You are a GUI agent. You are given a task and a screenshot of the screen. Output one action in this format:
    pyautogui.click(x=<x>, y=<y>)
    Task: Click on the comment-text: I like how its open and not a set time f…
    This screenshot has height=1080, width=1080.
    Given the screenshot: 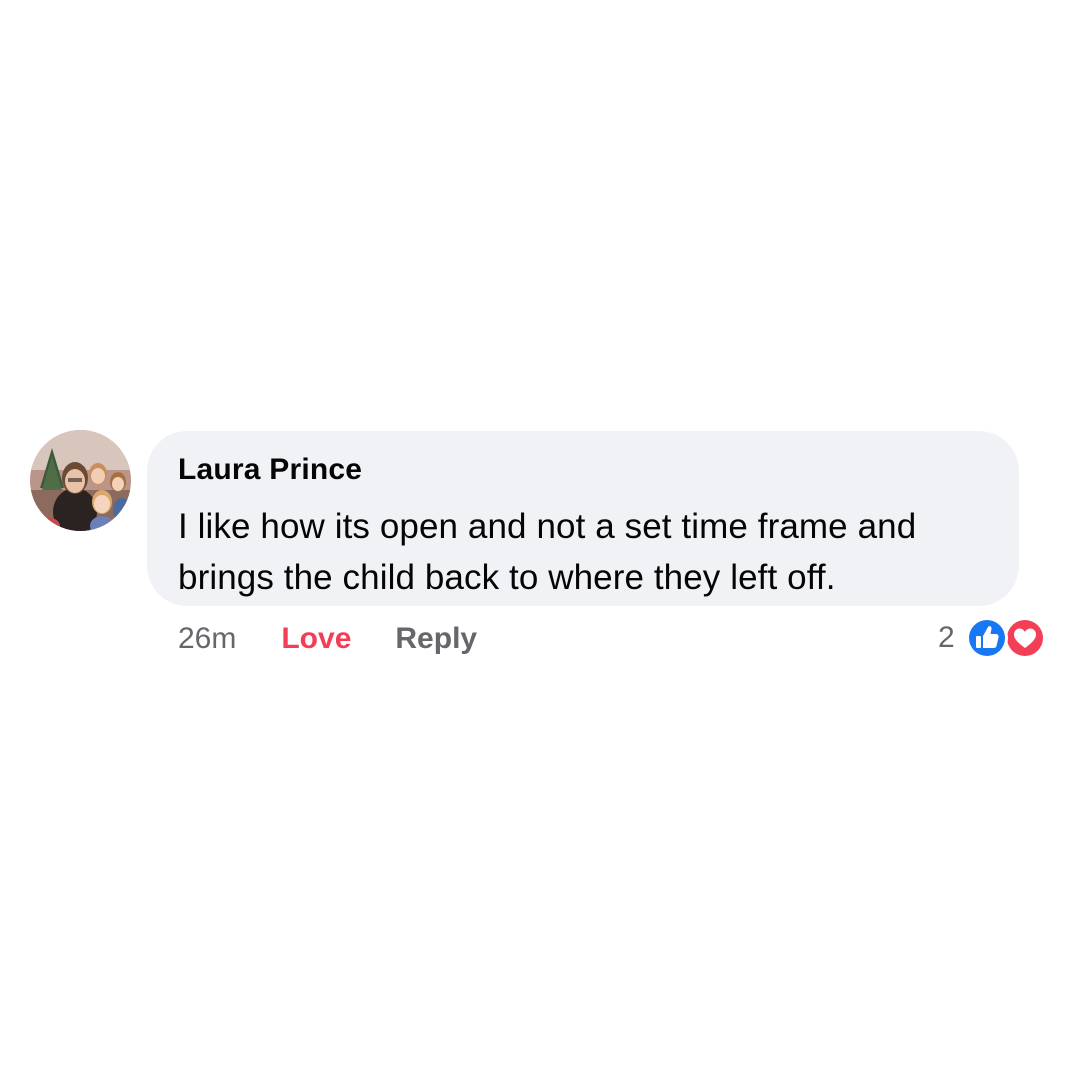 What is the action you would take?
    pyautogui.click(x=547, y=552)
    